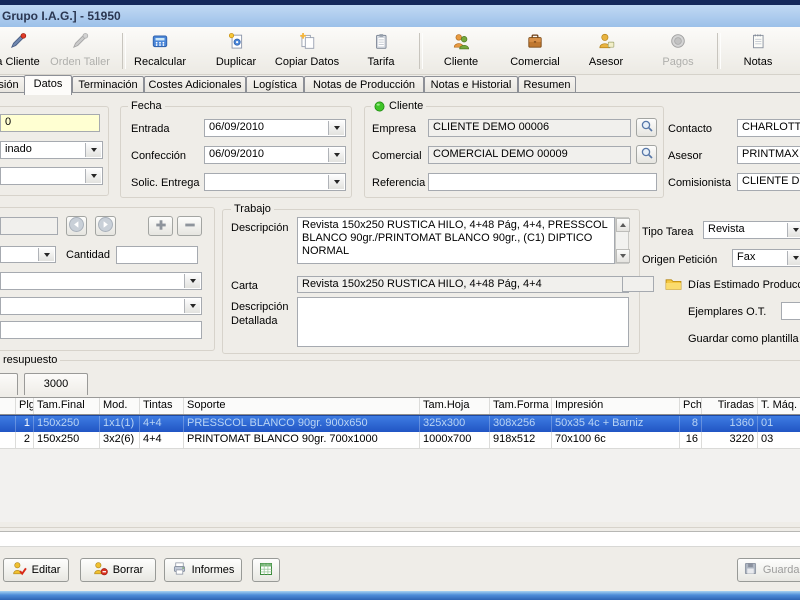 The width and height of the screenshot is (800, 600). Describe the element at coordinates (67, 406) in the screenshot. I see `col-tam-final: Tam.Final` at that location.